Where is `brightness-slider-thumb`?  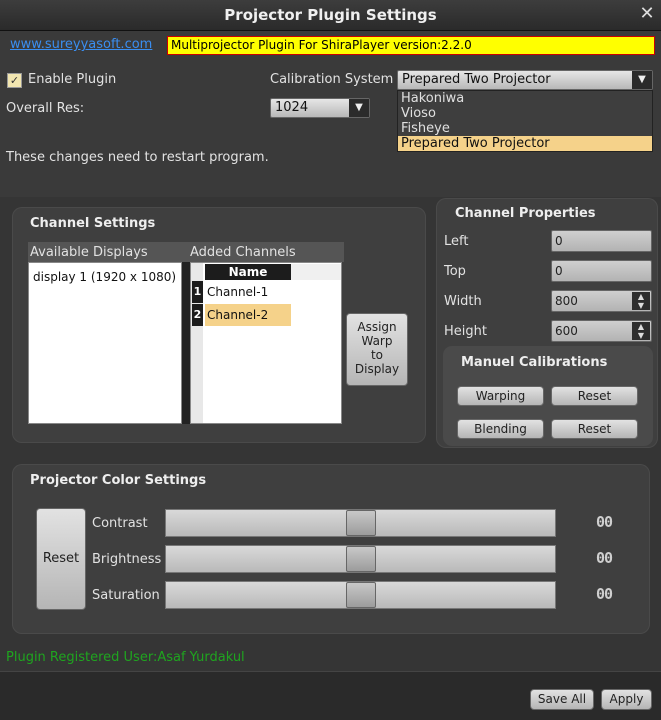
brightness-slider-thumb is located at coordinates (361, 559).